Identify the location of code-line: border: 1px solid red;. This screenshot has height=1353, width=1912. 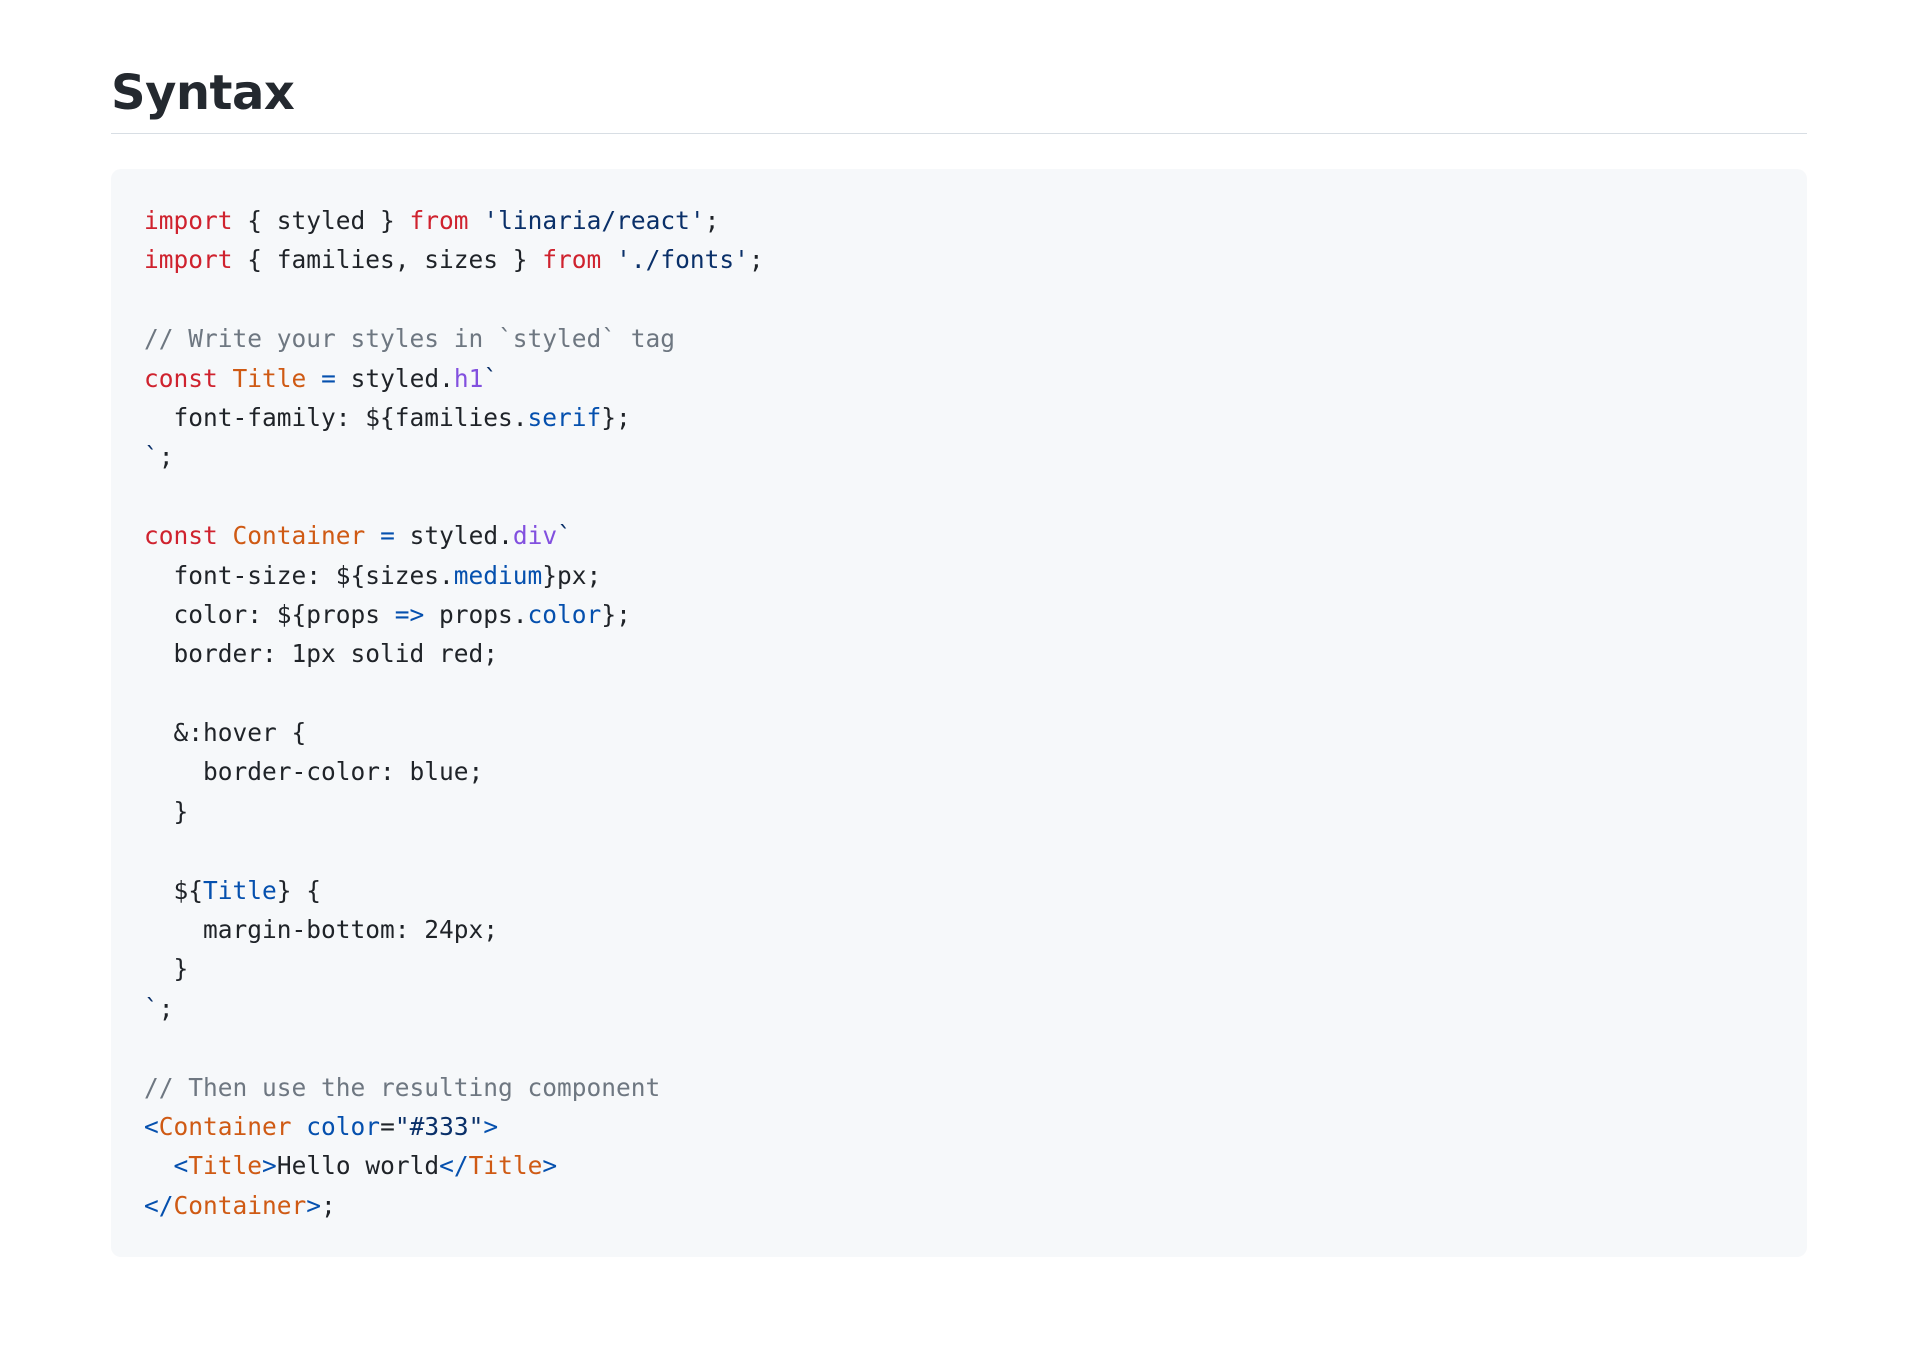
(454, 653).